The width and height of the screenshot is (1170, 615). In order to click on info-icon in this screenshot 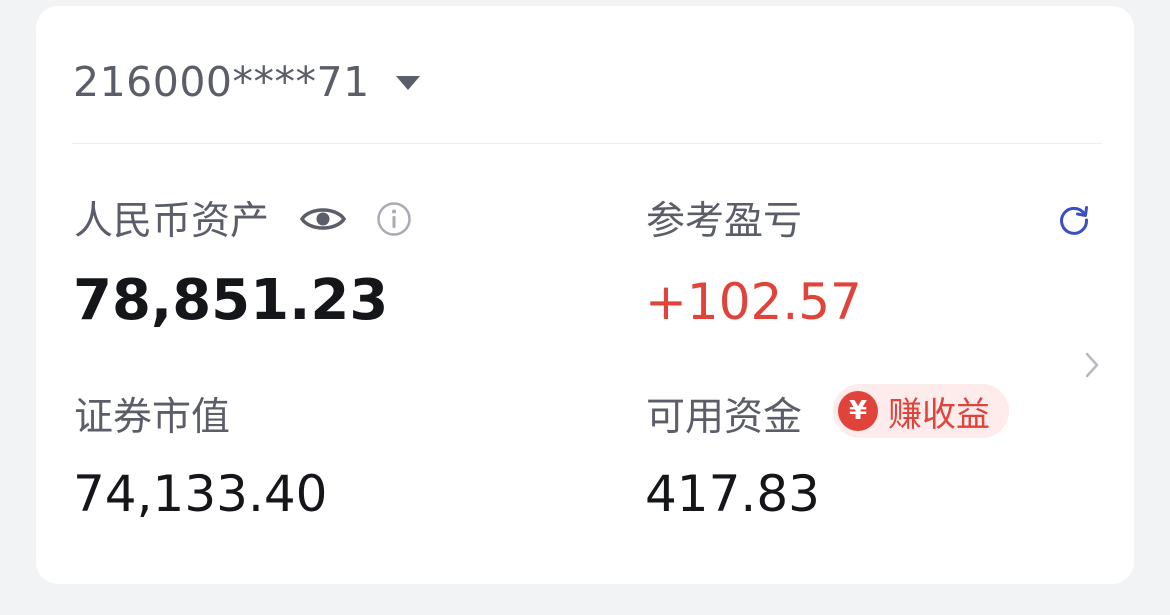, I will do `click(394, 219)`.